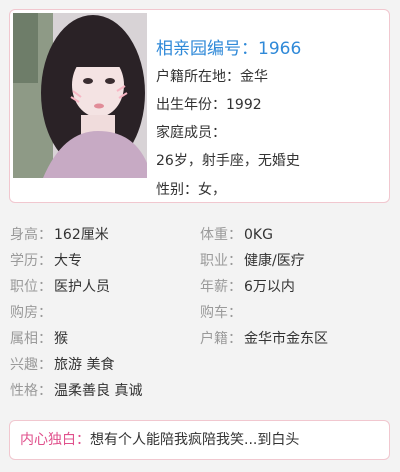  Describe the element at coordinates (258, 235) in the screenshot. I see `detail-value: 0KG` at that location.